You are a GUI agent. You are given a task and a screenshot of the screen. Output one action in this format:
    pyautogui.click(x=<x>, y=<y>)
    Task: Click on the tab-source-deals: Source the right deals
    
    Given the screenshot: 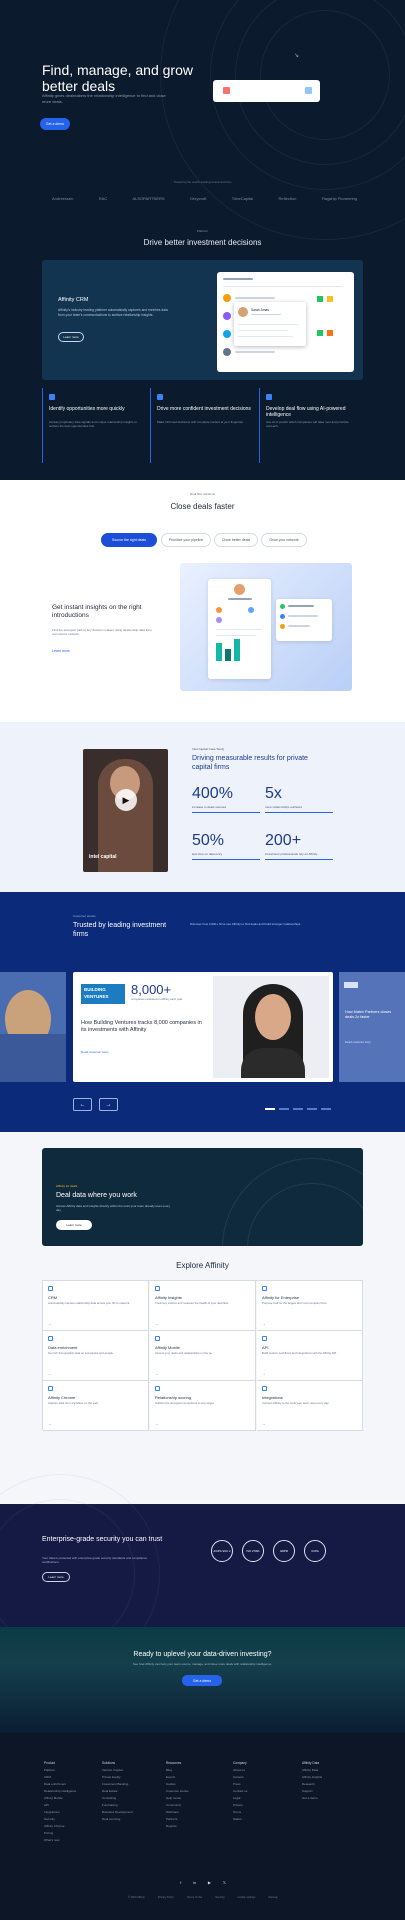 What is the action you would take?
    pyautogui.click(x=129, y=540)
    